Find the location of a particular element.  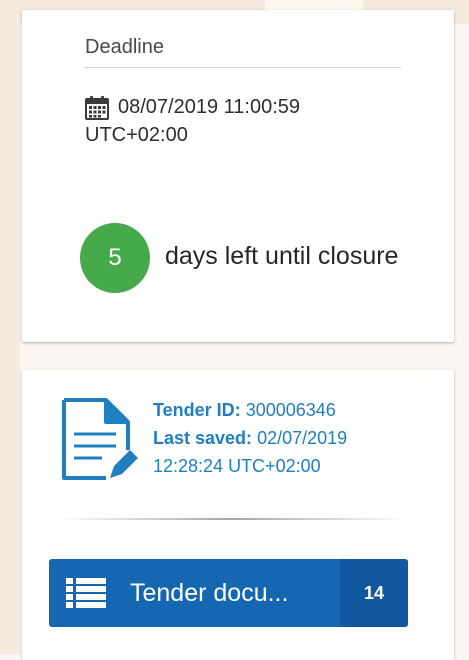

deadline-date: 08/07/2019 11:00:59 is located at coordinates (209, 107).